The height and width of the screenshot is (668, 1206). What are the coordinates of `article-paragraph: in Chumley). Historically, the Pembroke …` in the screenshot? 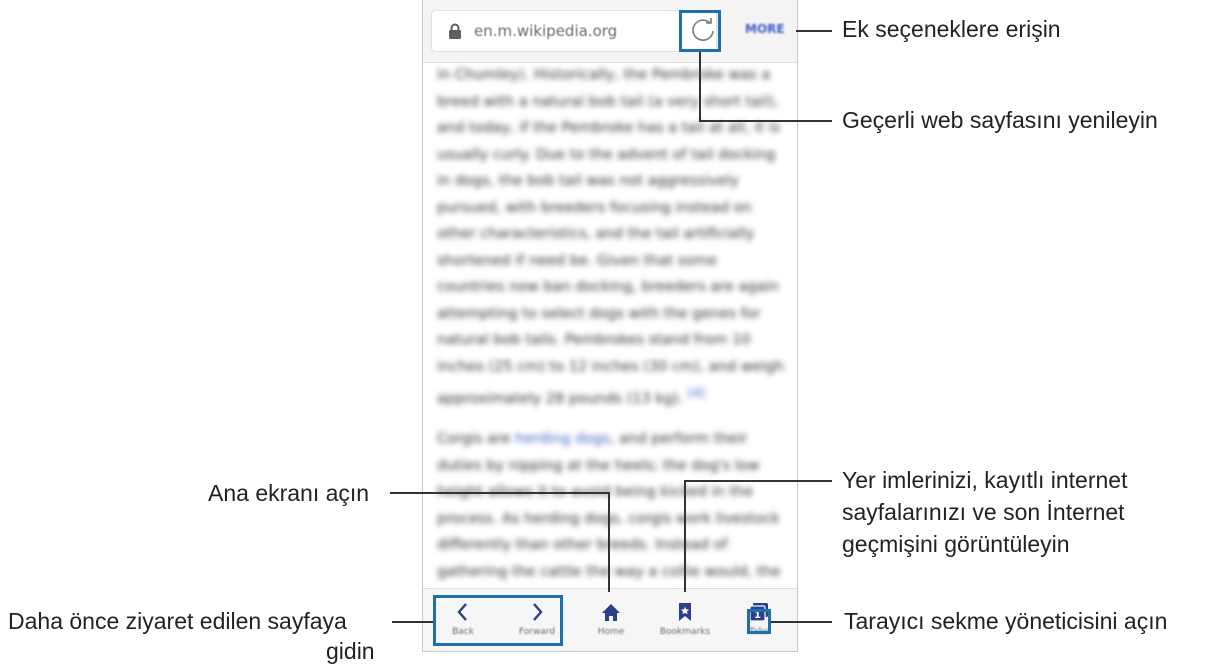 It's located at (611, 237).